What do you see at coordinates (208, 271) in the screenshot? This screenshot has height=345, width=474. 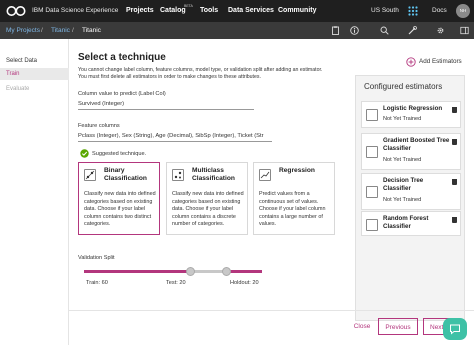 I see `split-slider-test-segment` at bounding box center [208, 271].